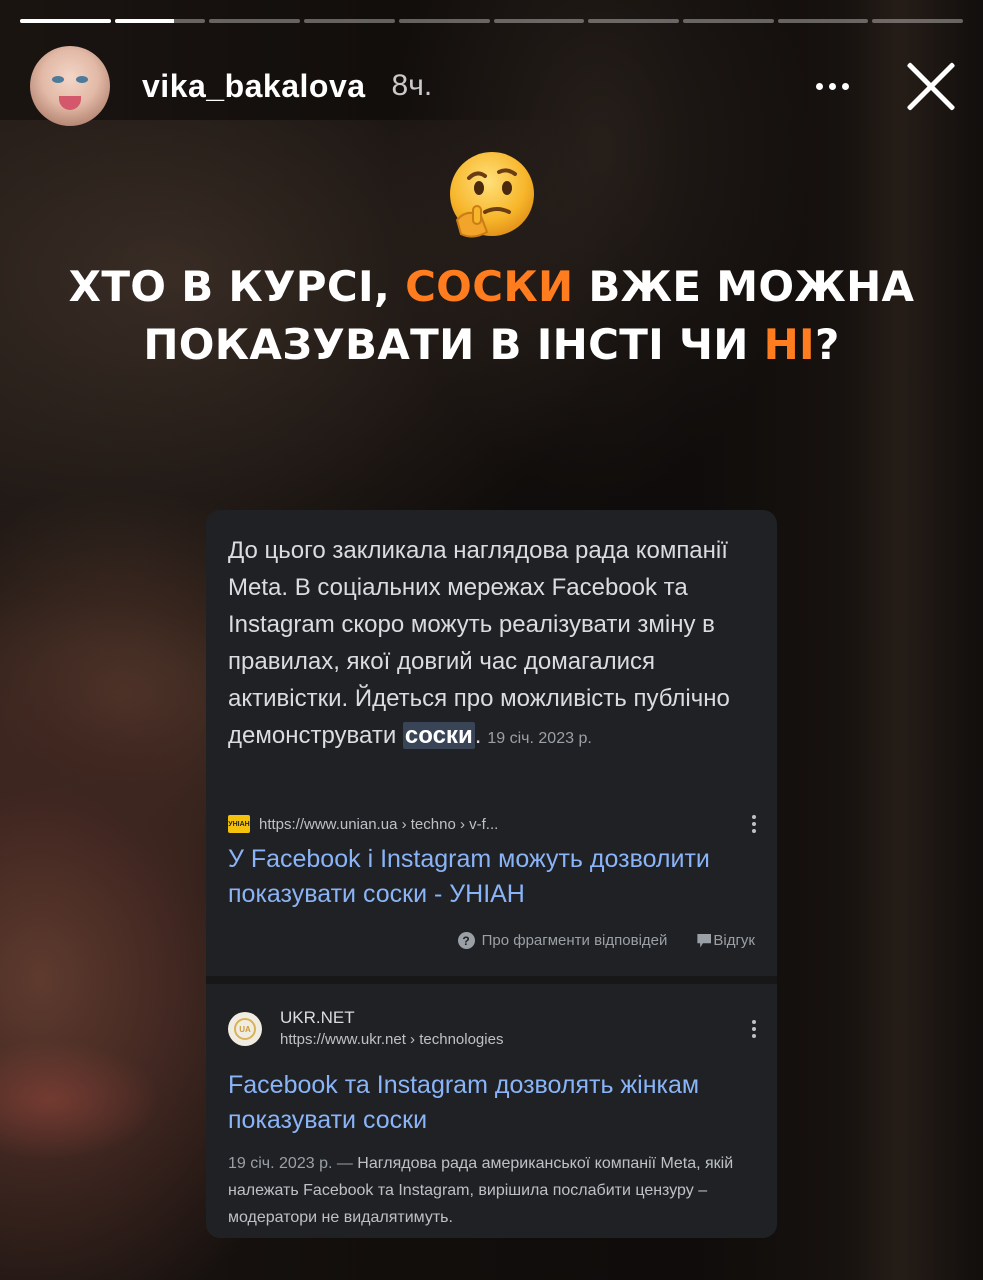  Describe the element at coordinates (254, 86) in the screenshot. I see `username: vika_bakalova` at that location.